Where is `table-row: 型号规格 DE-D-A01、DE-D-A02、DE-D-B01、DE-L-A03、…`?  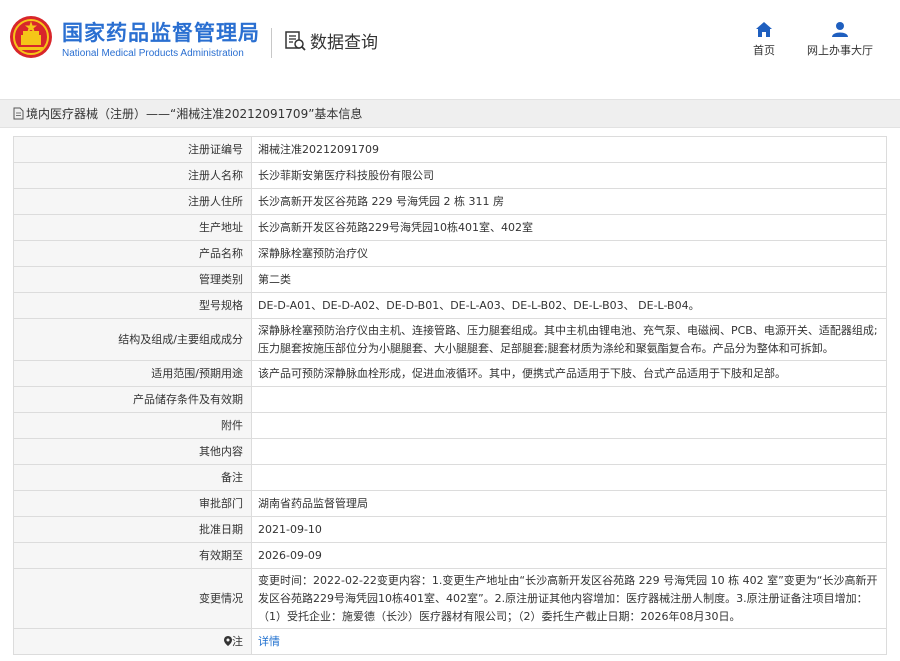
table-row: 型号规格 DE-D-A01、DE-D-A02、DE-D-B01、DE-L-A03、… is located at coordinates (450, 305).